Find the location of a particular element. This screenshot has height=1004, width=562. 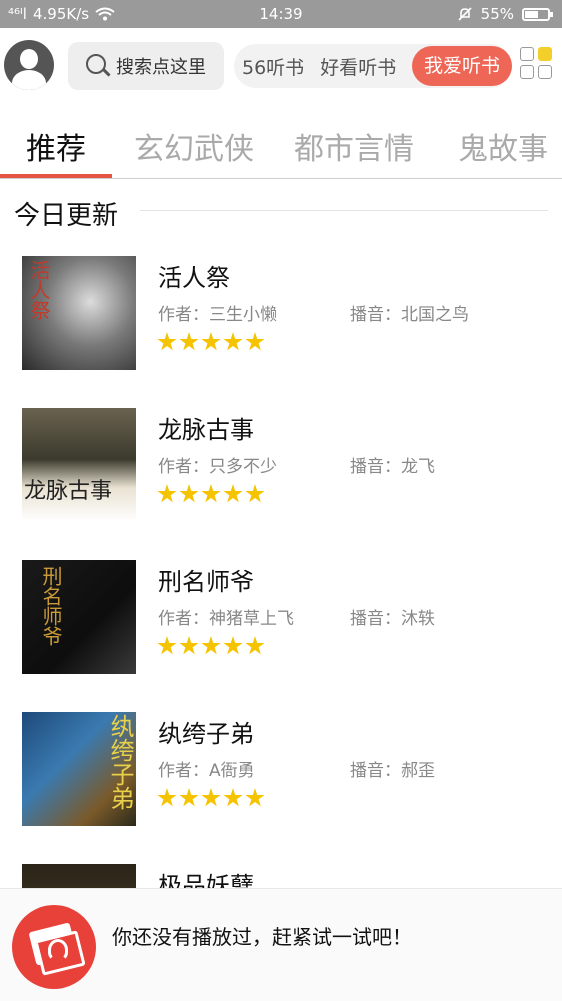

book-item: 纨绔子弟 纨绔子弟 作者：A衙勇 播音：郝歪 is located at coordinates (281, 782).